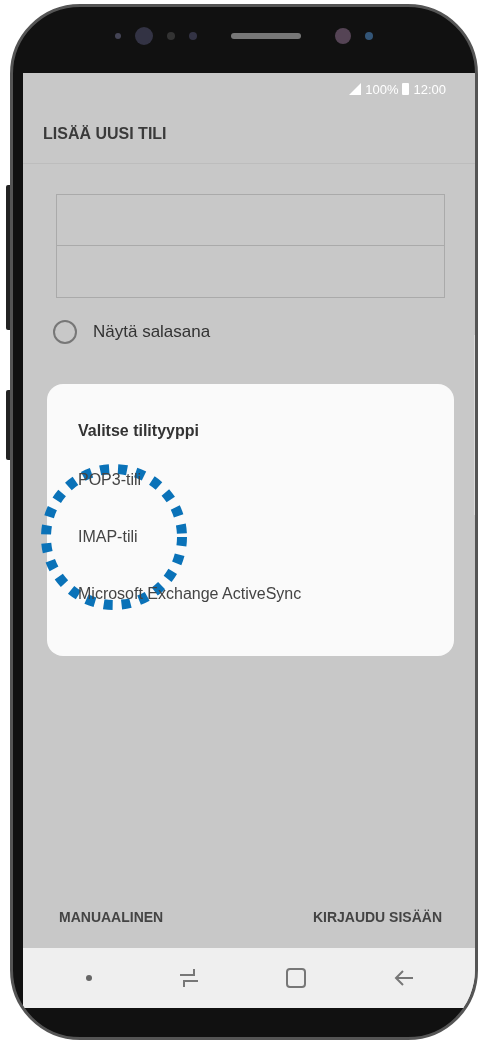 Image resolution: width=487 pixels, height=1045 pixels. What do you see at coordinates (110, 479) in the screenshot?
I see `option-item: POP3-tili` at bounding box center [110, 479].